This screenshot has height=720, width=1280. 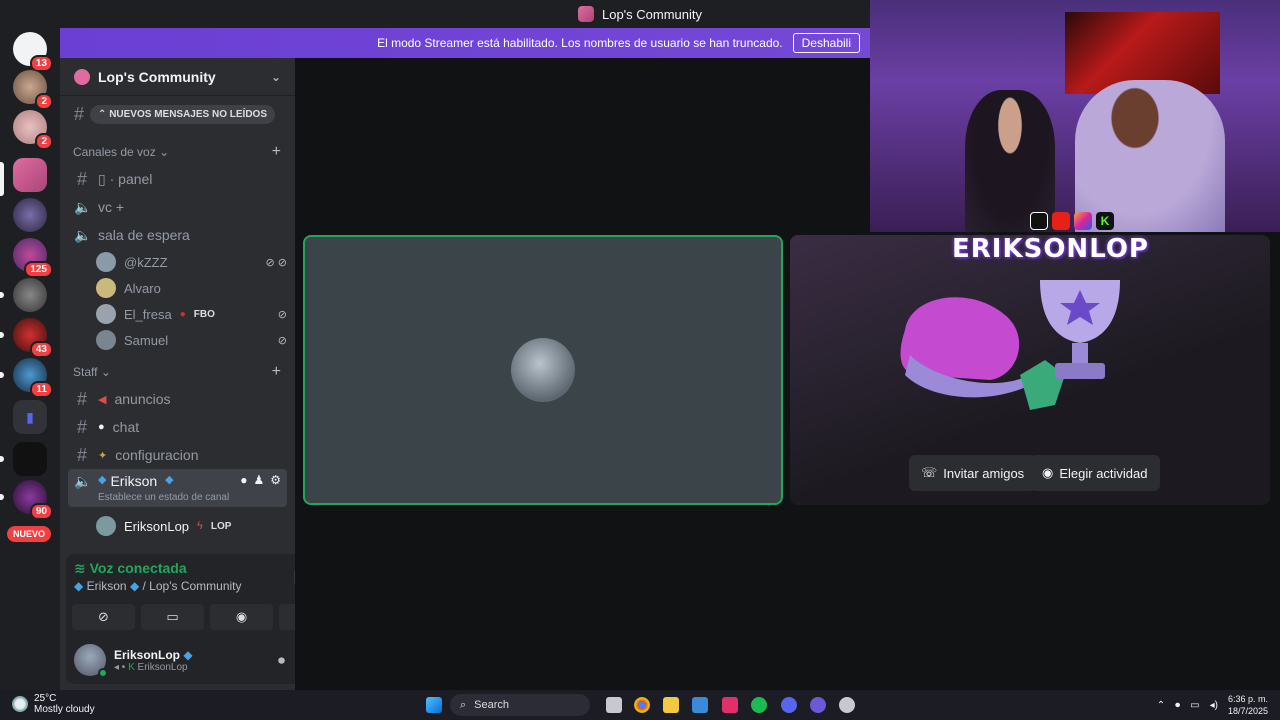 What do you see at coordinates (1010, 161) in the screenshot?
I see `streamer-person` at bounding box center [1010, 161].